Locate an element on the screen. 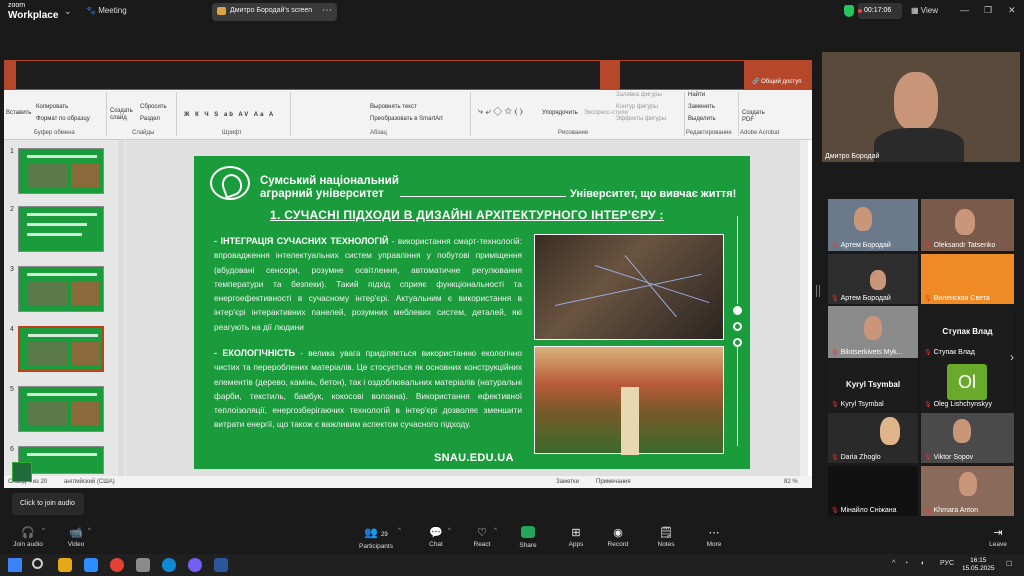 The height and width of the screenshot is (576, 1024). language-indicator: английский (США) is located at coordinates (89, 482).